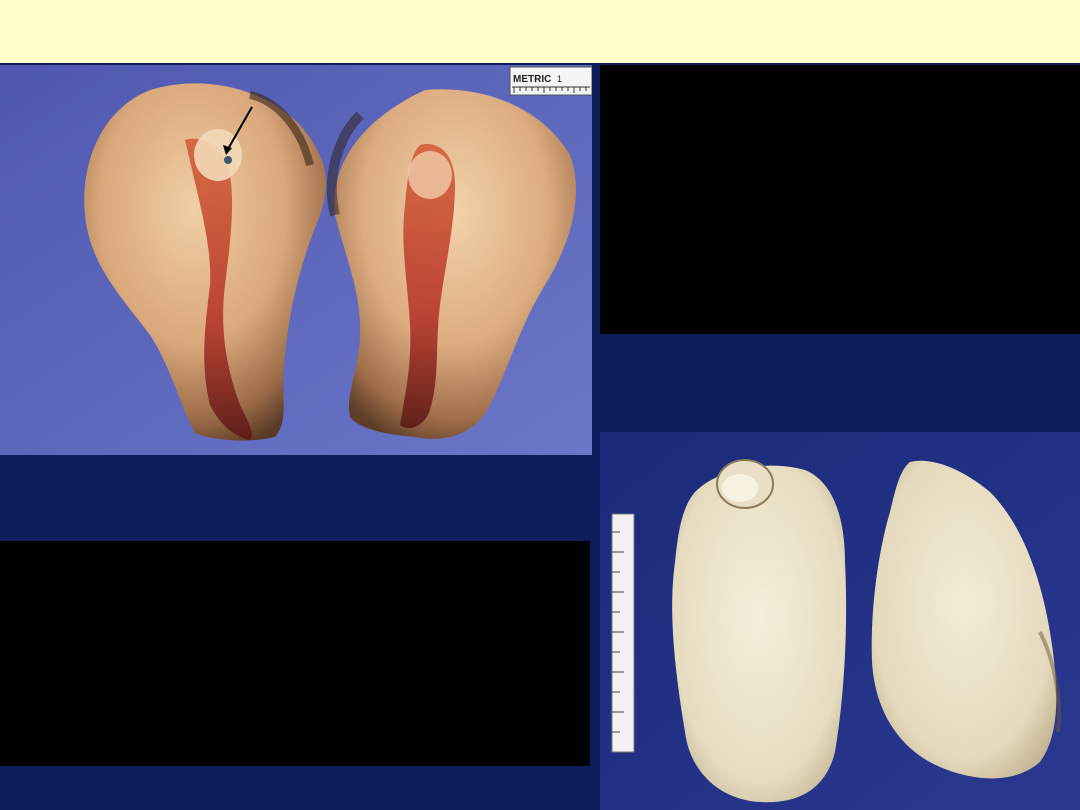 This screenshot has height=810, width=1080. I want to click on ruler-digit: 1, so click(559, 79).